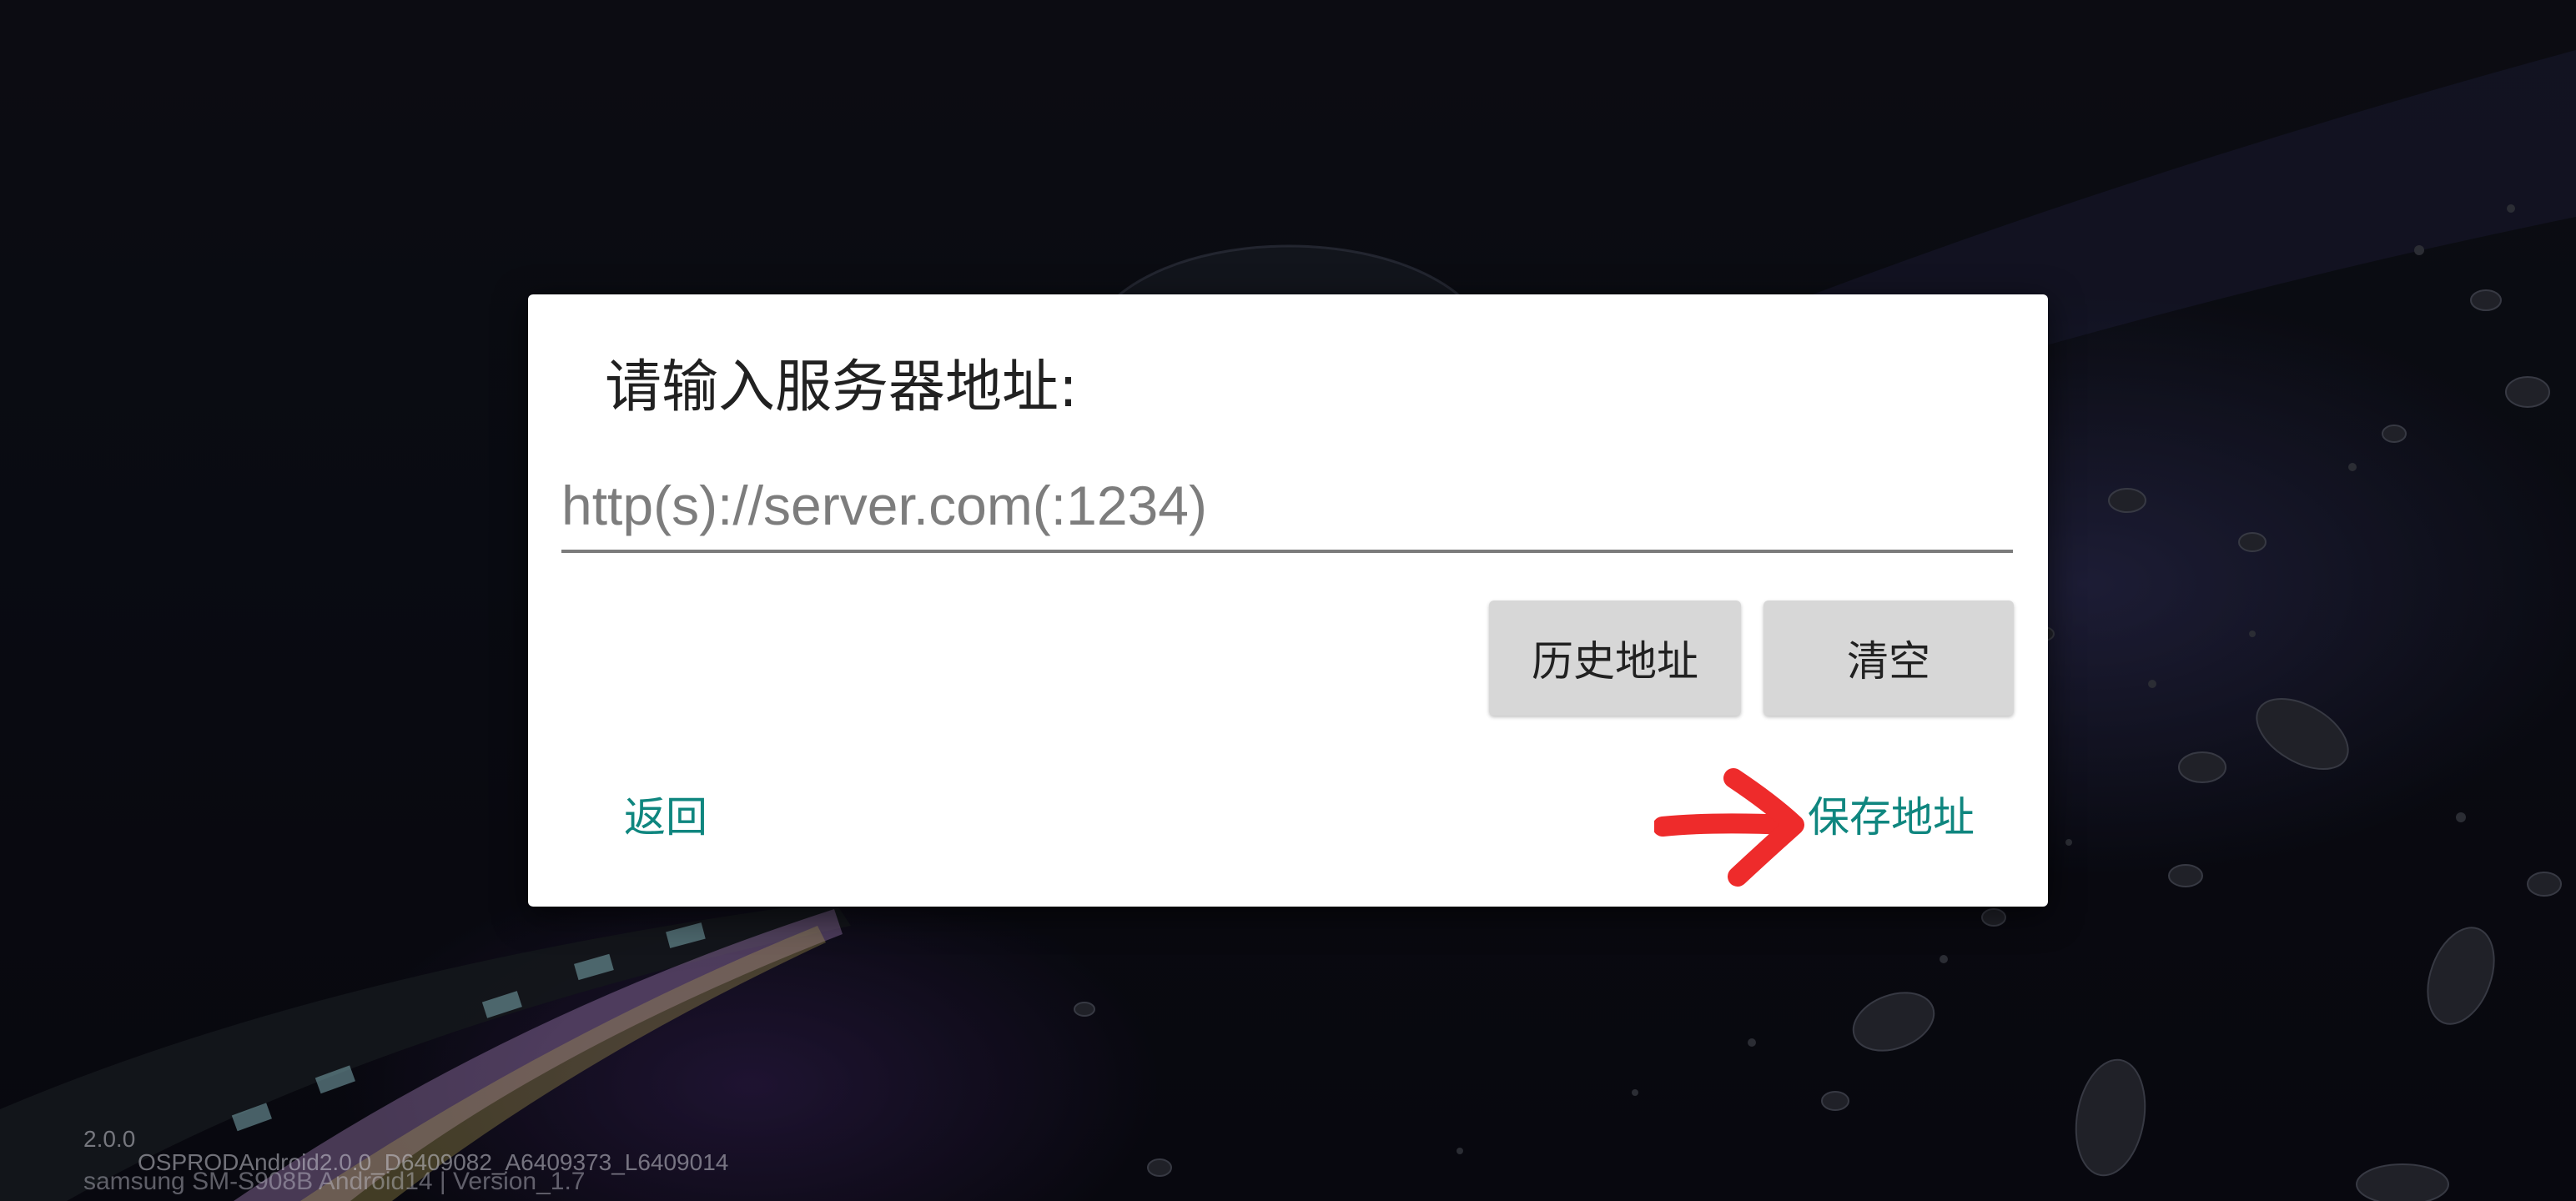 The width and height of the screenshot is (2576, 1201). What do you see at coordinates (841, 387) in the screenshot?
I see `dialog-title: 请输入服务器地址:` at bounding box center [841, 387].